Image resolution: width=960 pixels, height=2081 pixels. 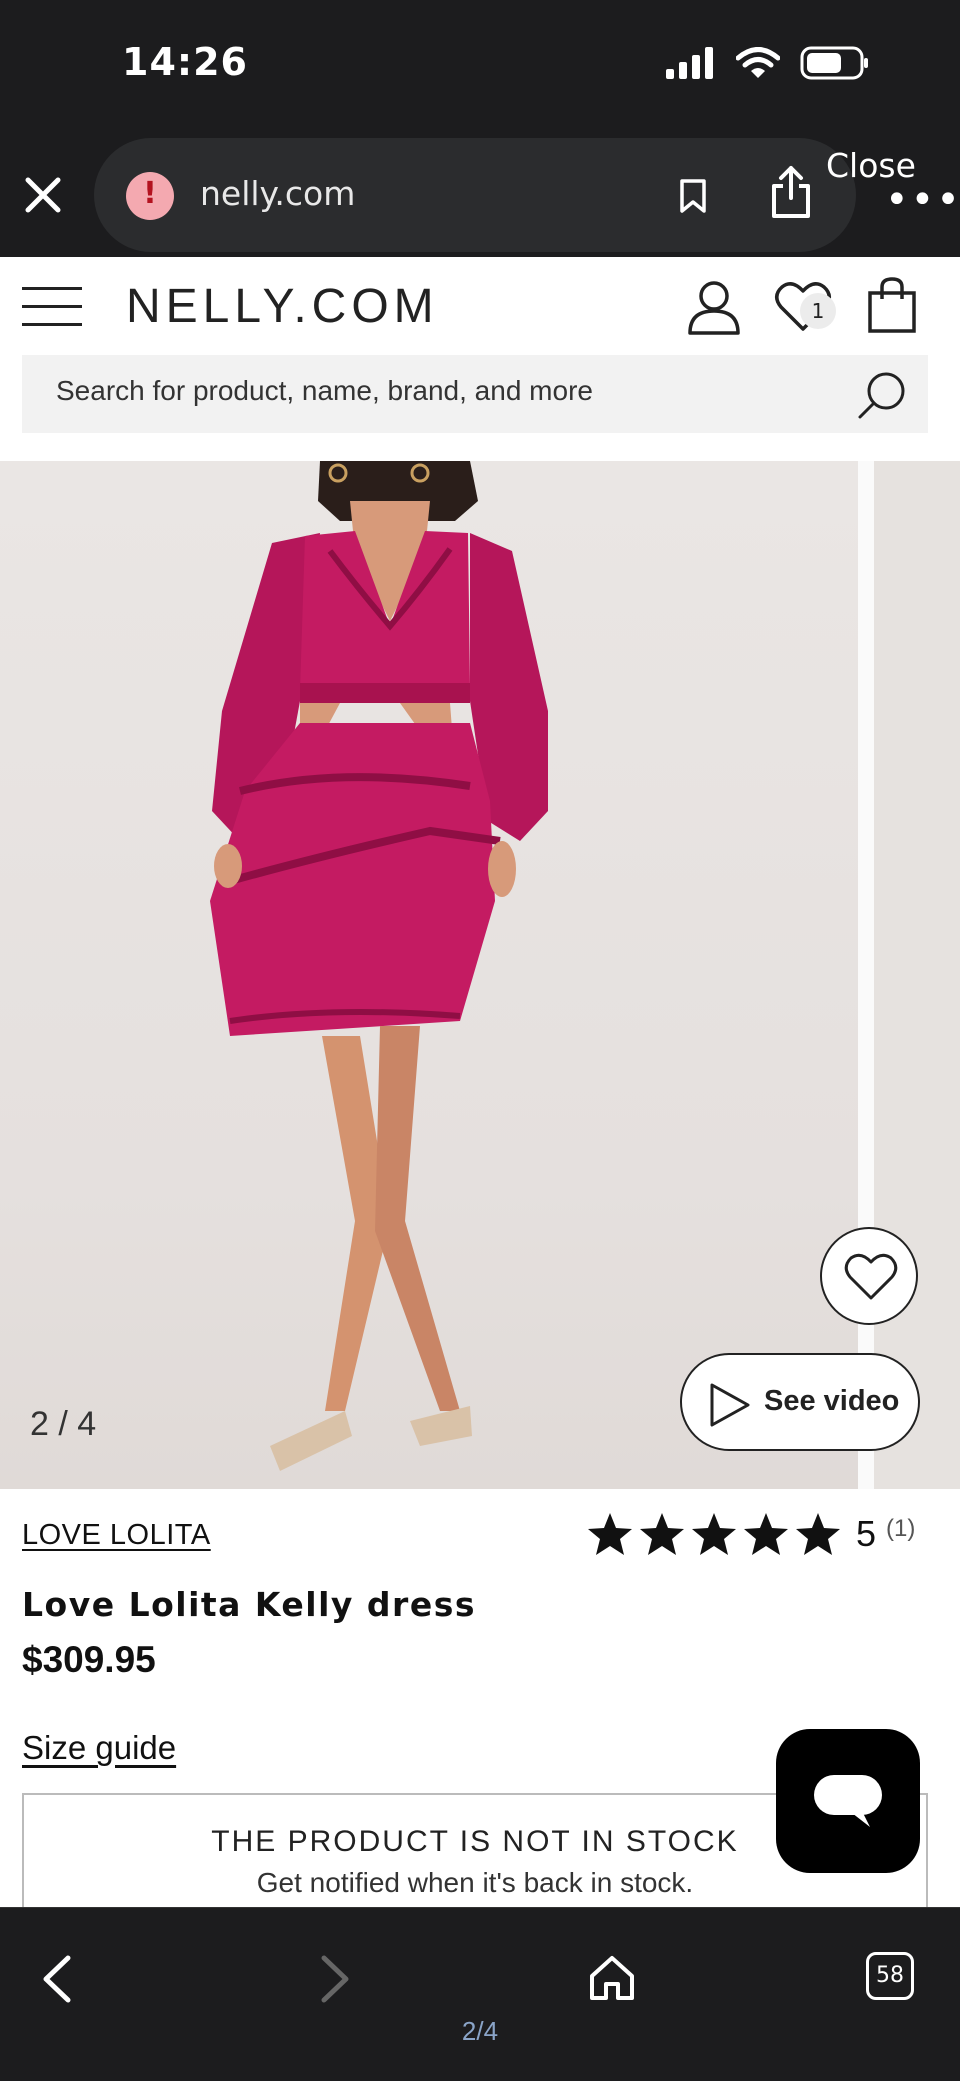 I want to click on rating-stars, so click(x=714, y=1534).